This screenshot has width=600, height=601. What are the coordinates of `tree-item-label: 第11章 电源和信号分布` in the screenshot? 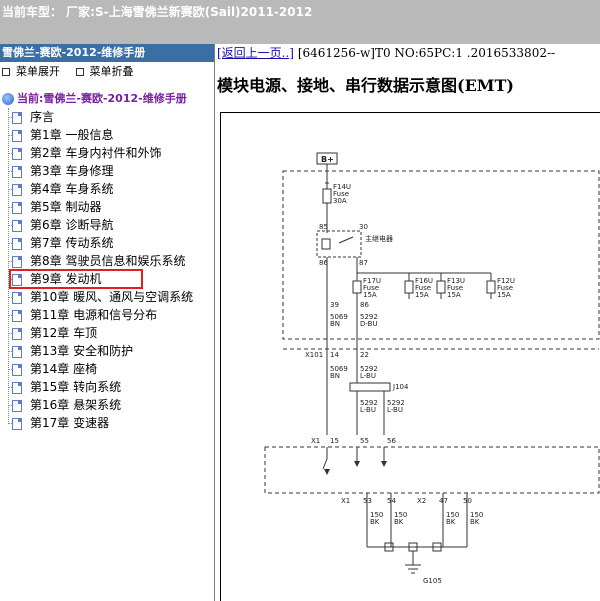 It's located at (94, 315).